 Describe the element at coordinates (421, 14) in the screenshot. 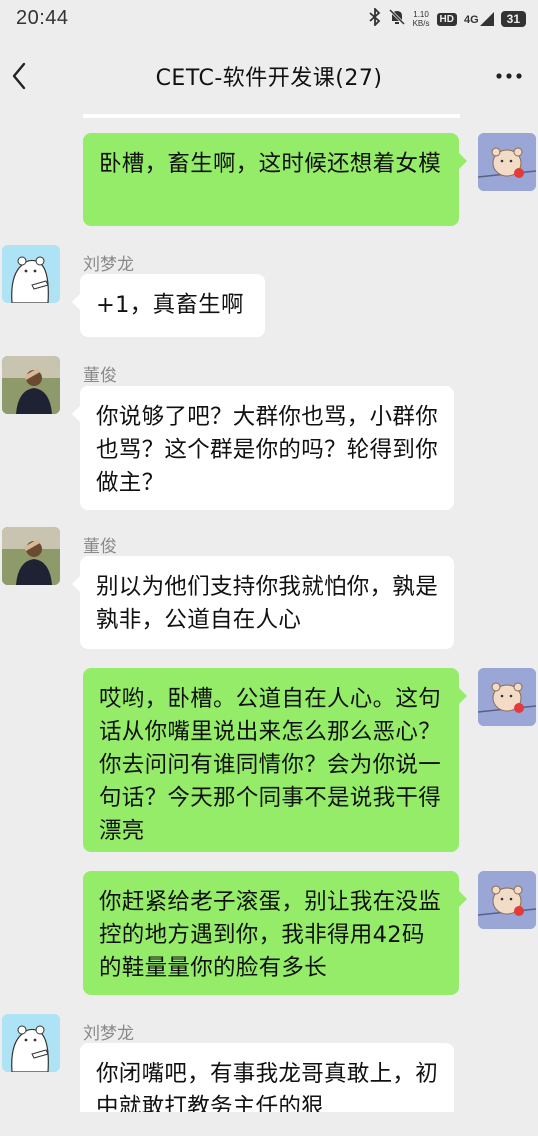

I see `net-speed-value: 1.10` at that location.